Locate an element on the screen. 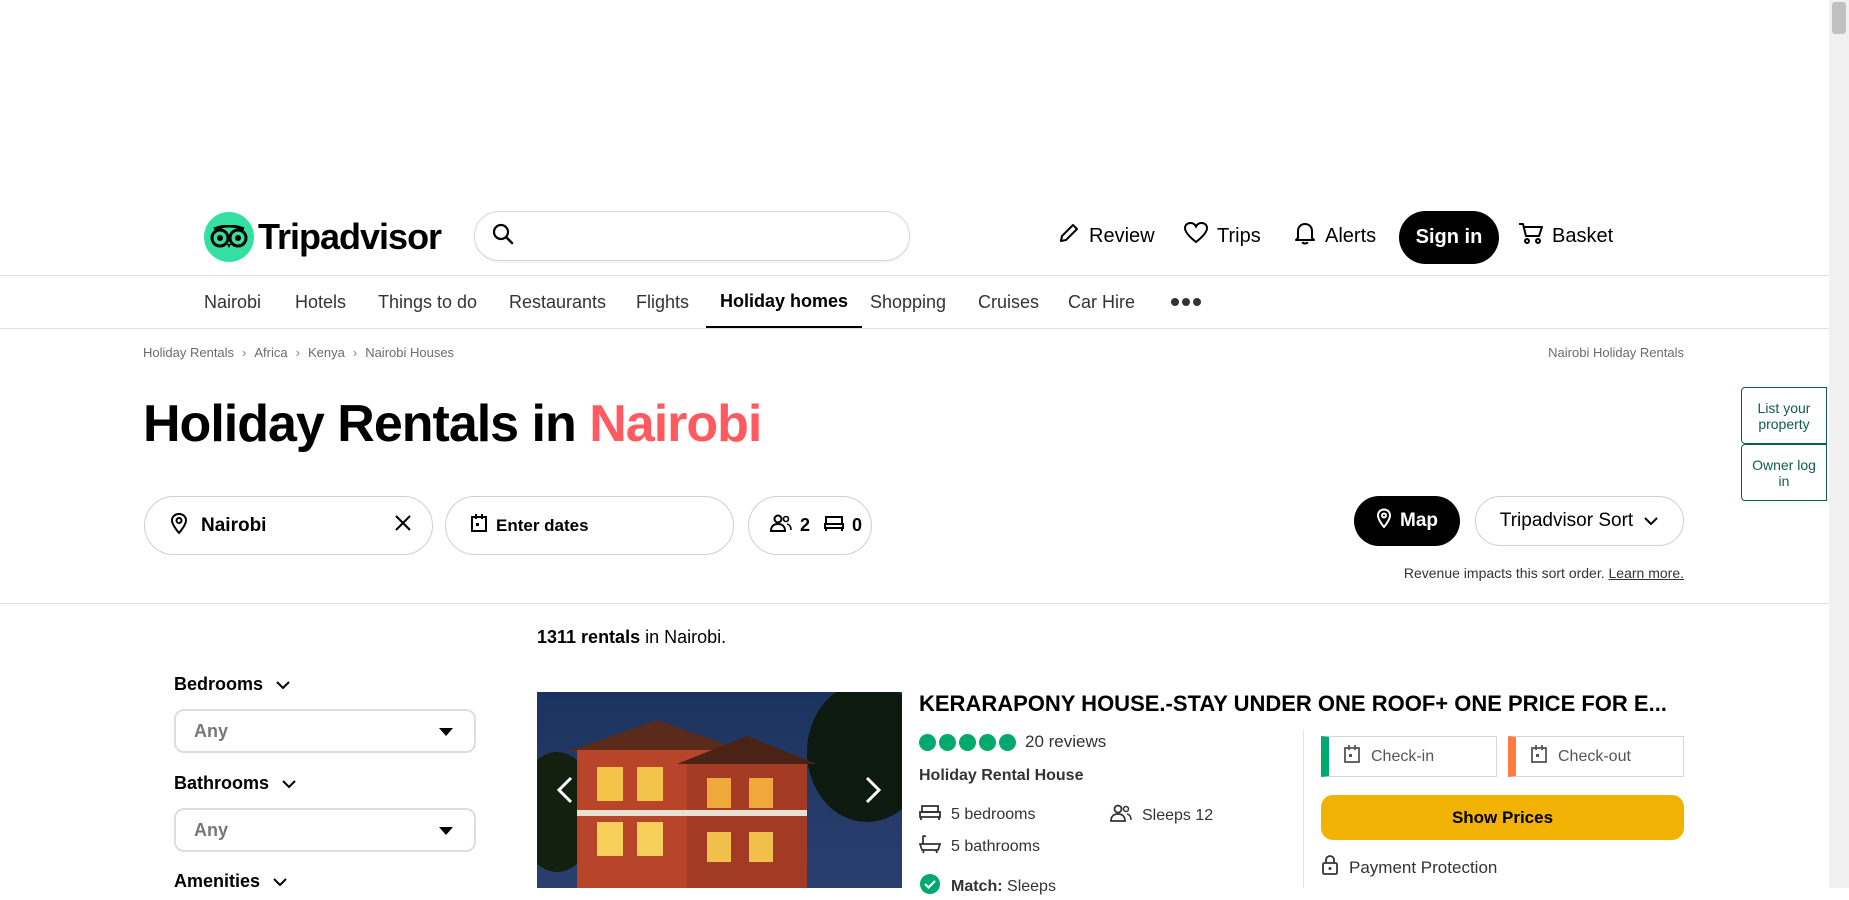 This screenshot has height=900, width=1849. dates-field: Enter dates is located at coordinates (589, 525).